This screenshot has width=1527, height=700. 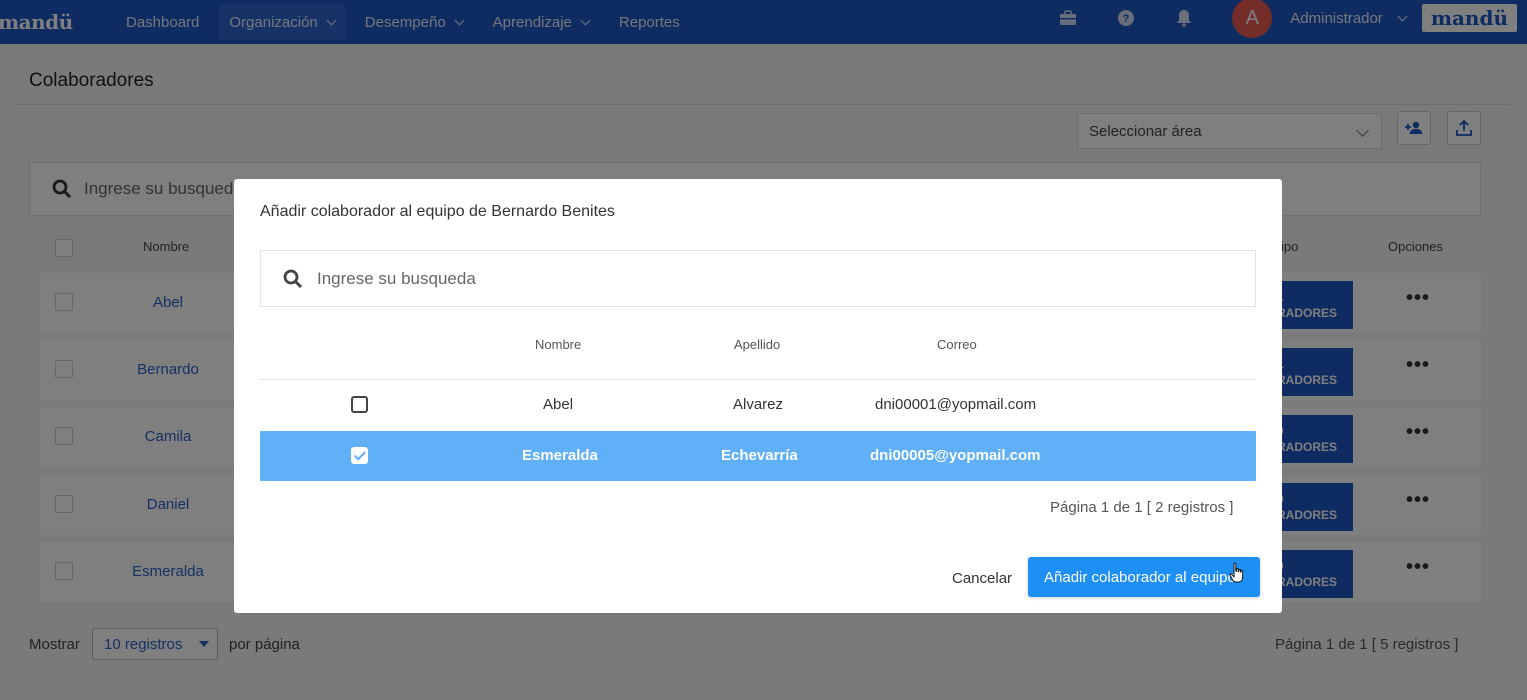 I want to click on row-name: Abel, so click(x=558, y=404).